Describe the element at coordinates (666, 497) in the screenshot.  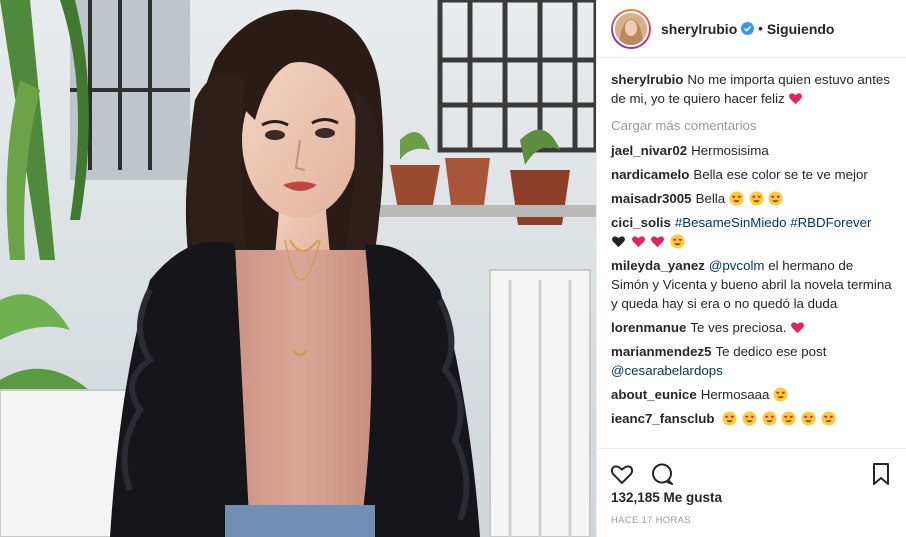
I see `likes-count: 132,185 Me gusta` at that location.